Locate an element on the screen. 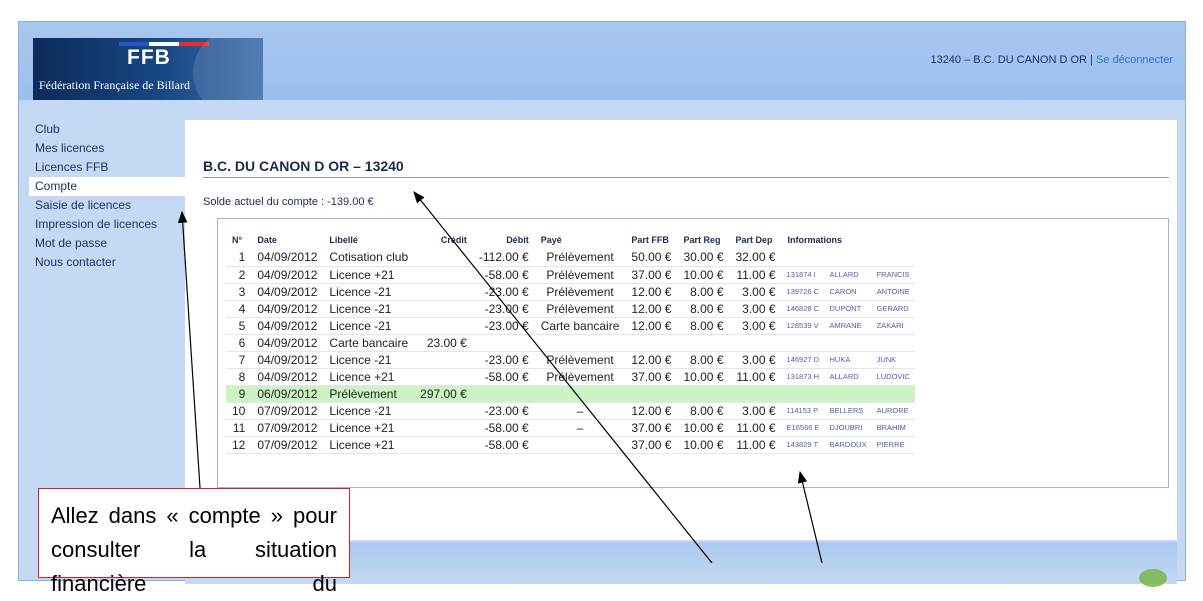 Image resolution: width=1203 pixels, height=601 pixels. account-balance: Solde actuel du compte : -139.00 € is located at coordinates (288, 202).